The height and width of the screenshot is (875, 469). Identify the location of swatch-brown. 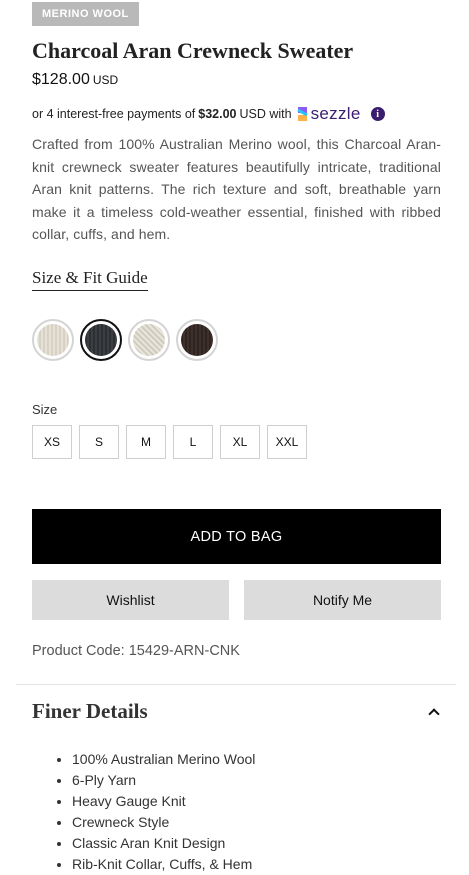
(197, 340).